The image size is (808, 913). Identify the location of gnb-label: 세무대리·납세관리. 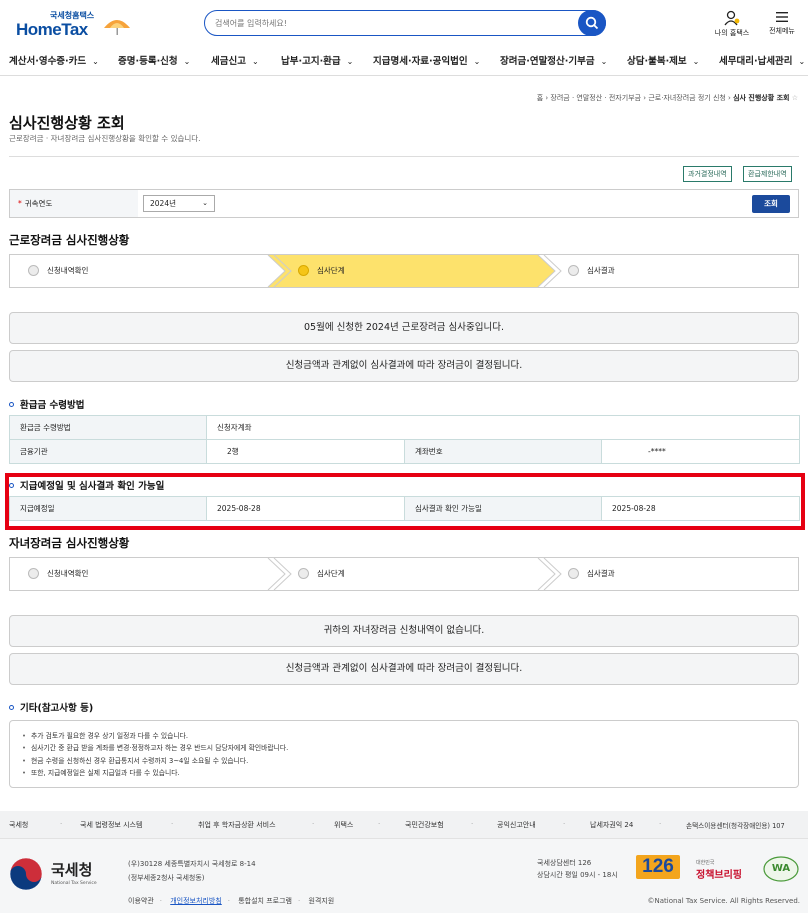
(756, 61).